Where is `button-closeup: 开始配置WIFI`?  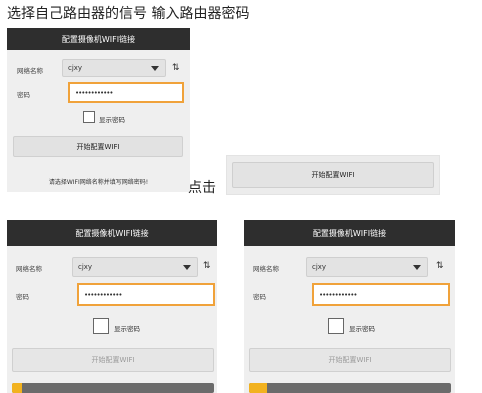
button-closeup: 开始配置WIFI is located at coordinates (333, 175).